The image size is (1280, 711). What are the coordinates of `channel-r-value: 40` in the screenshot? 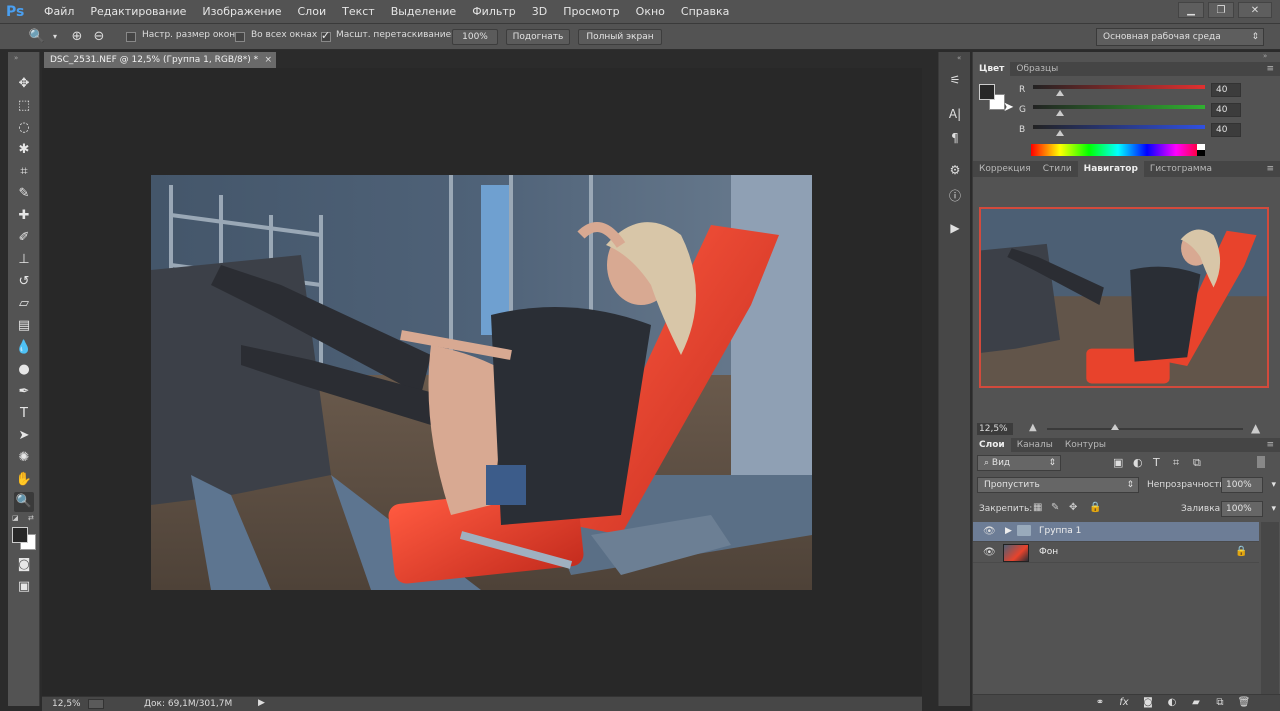 It's located at (1226, 90).